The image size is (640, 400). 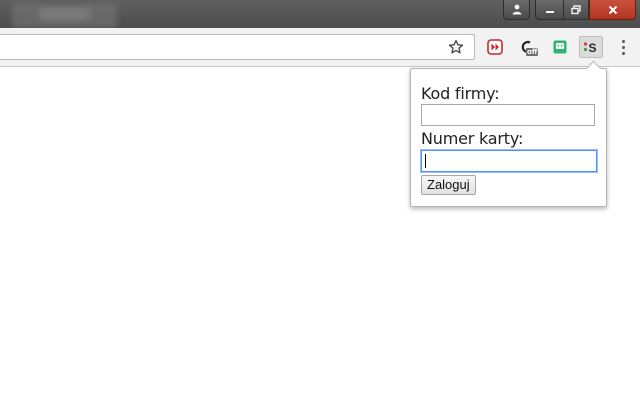 I want to click on login-button: Zaloguj, so click(x=448, y=185).